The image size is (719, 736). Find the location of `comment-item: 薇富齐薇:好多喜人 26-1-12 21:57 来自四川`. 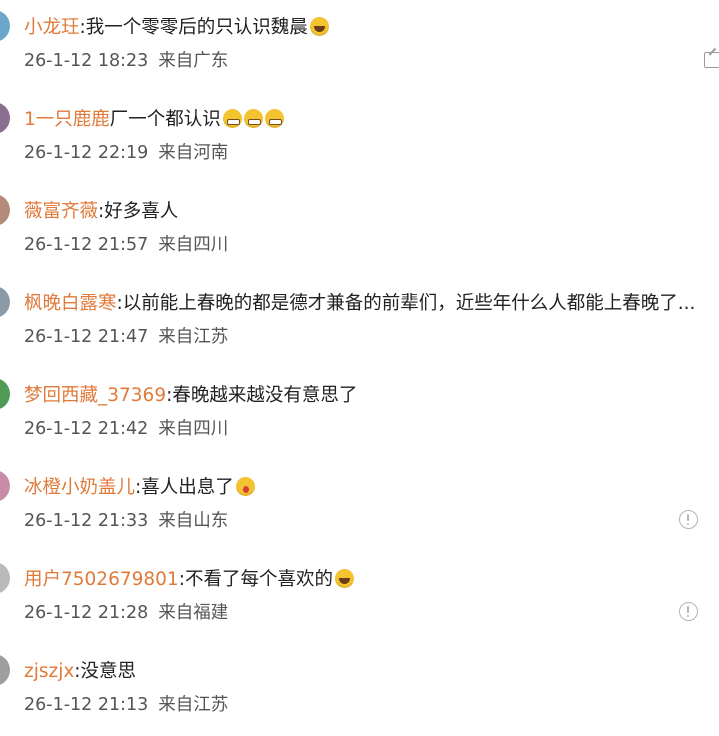

comment-item: 薇富齐薇:好多喜人 26-1-12 21:57 来自四川 is located at coordinates (359, 230).